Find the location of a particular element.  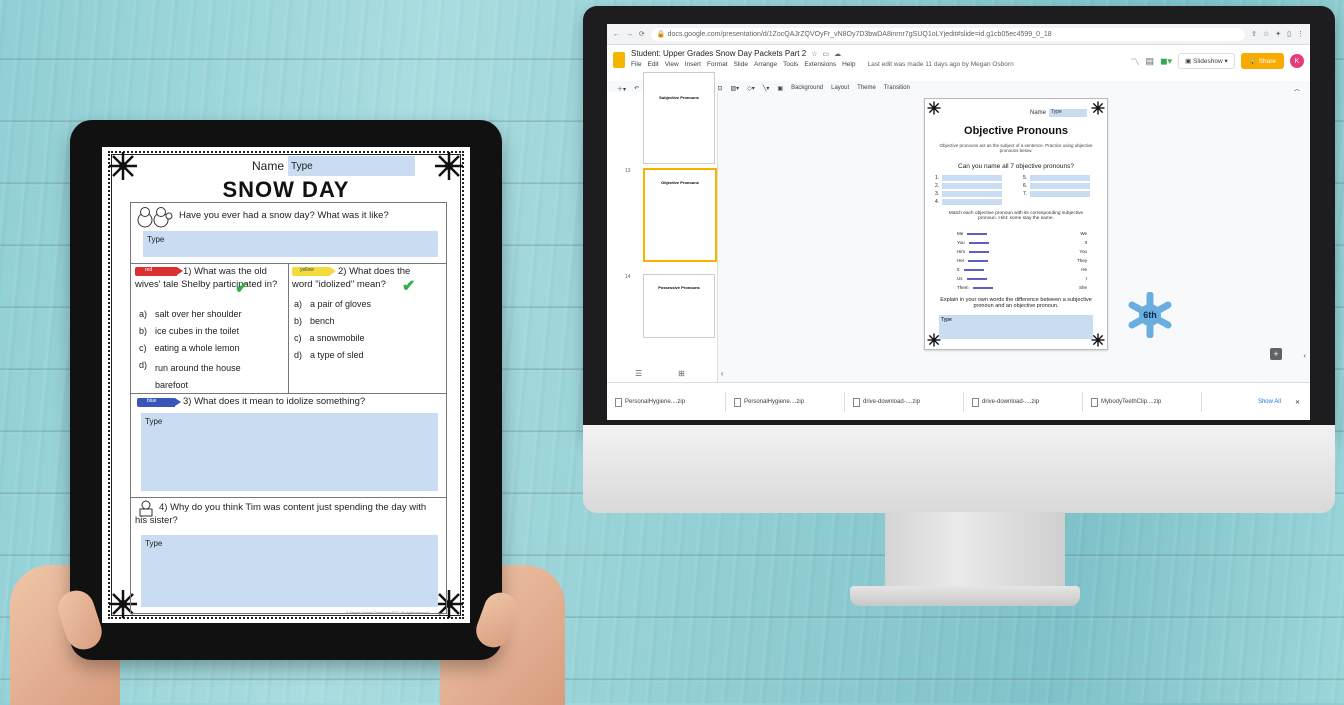

answer-row: 6. is located at coordinates (1057, 186).